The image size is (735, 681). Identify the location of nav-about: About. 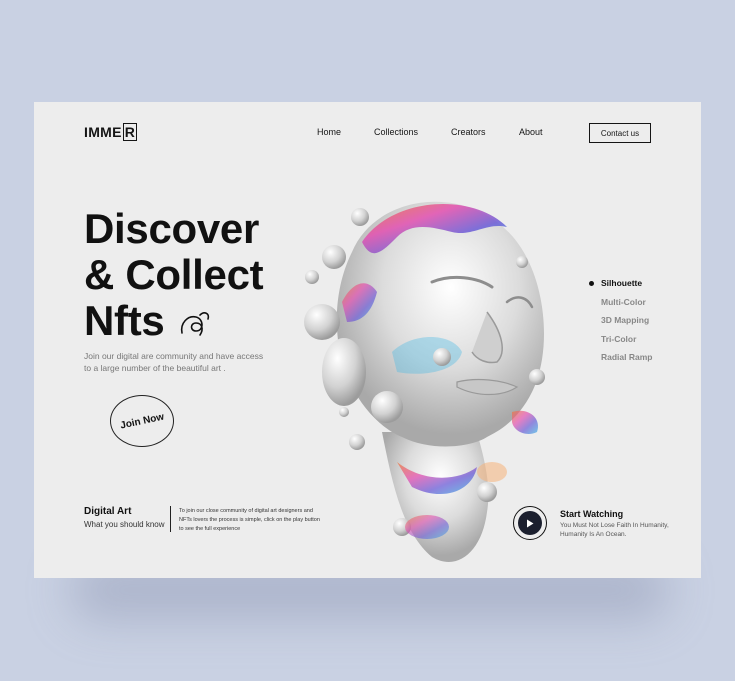
(531, 132).